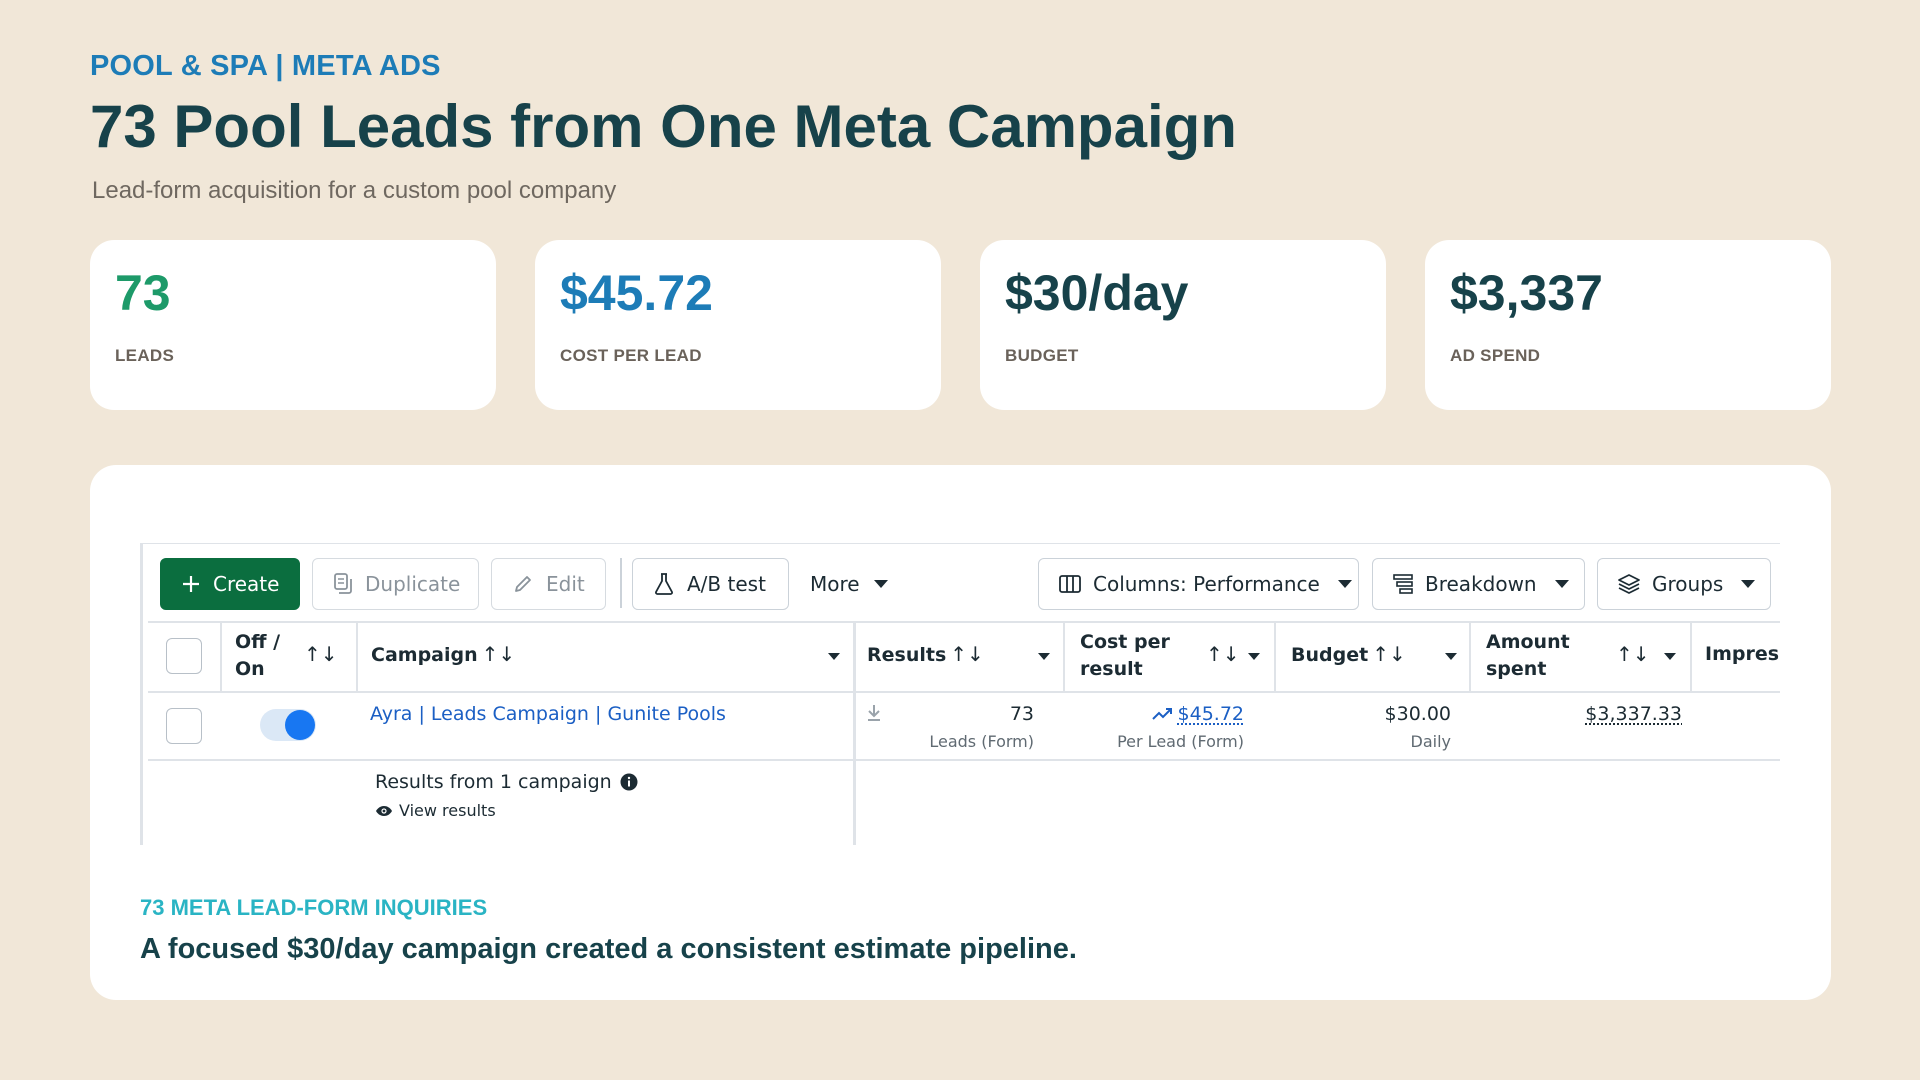  I want to click on stat-label: LEADS, so click(145, 355).